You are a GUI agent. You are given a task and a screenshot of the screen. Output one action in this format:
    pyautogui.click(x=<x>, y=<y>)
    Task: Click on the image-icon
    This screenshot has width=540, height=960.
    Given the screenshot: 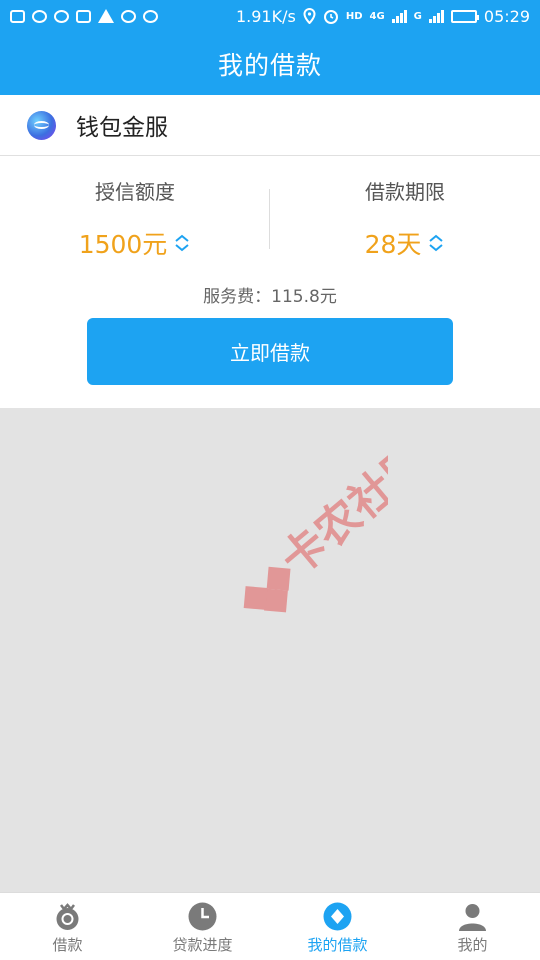 What is the action you would take?
    pyautogui.click(x=83, y=16)
    